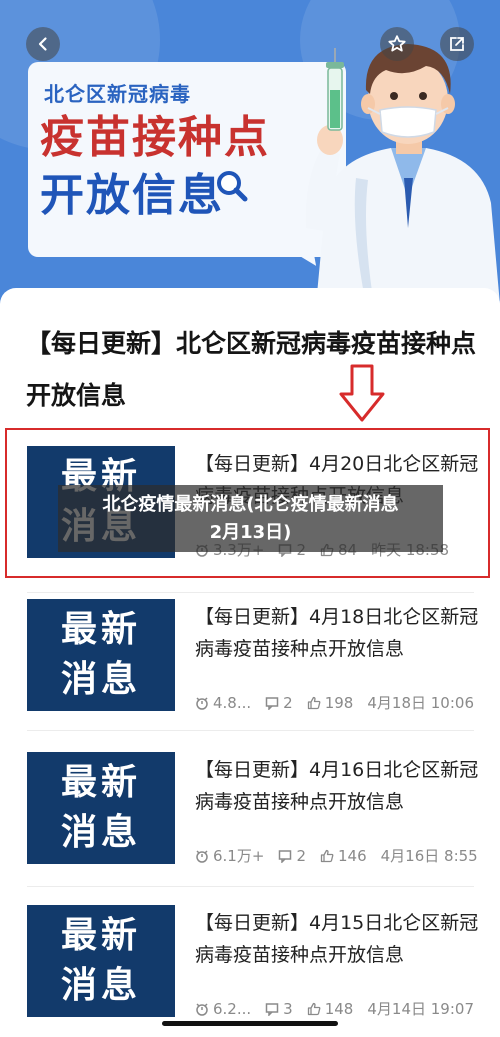  Describe the element at coordinates (251, 369) in the screenshot. I see `article-title: 【每日更新】北仑区新冠病毒疫苗接种点开放信息` at that location.